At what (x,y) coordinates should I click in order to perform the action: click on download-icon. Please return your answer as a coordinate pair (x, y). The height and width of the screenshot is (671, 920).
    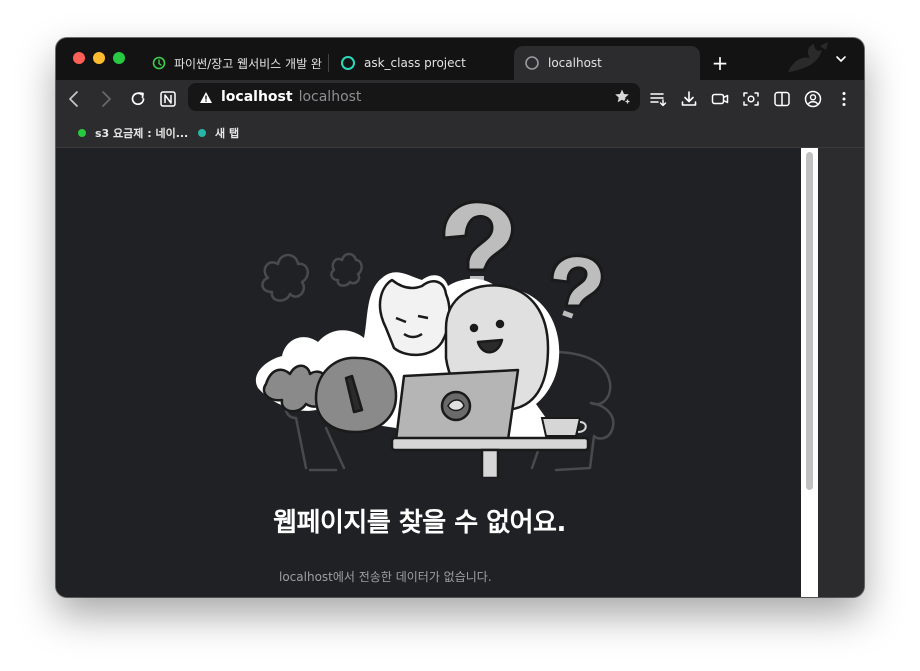
    Looking at the image, I should click on (689, 99).